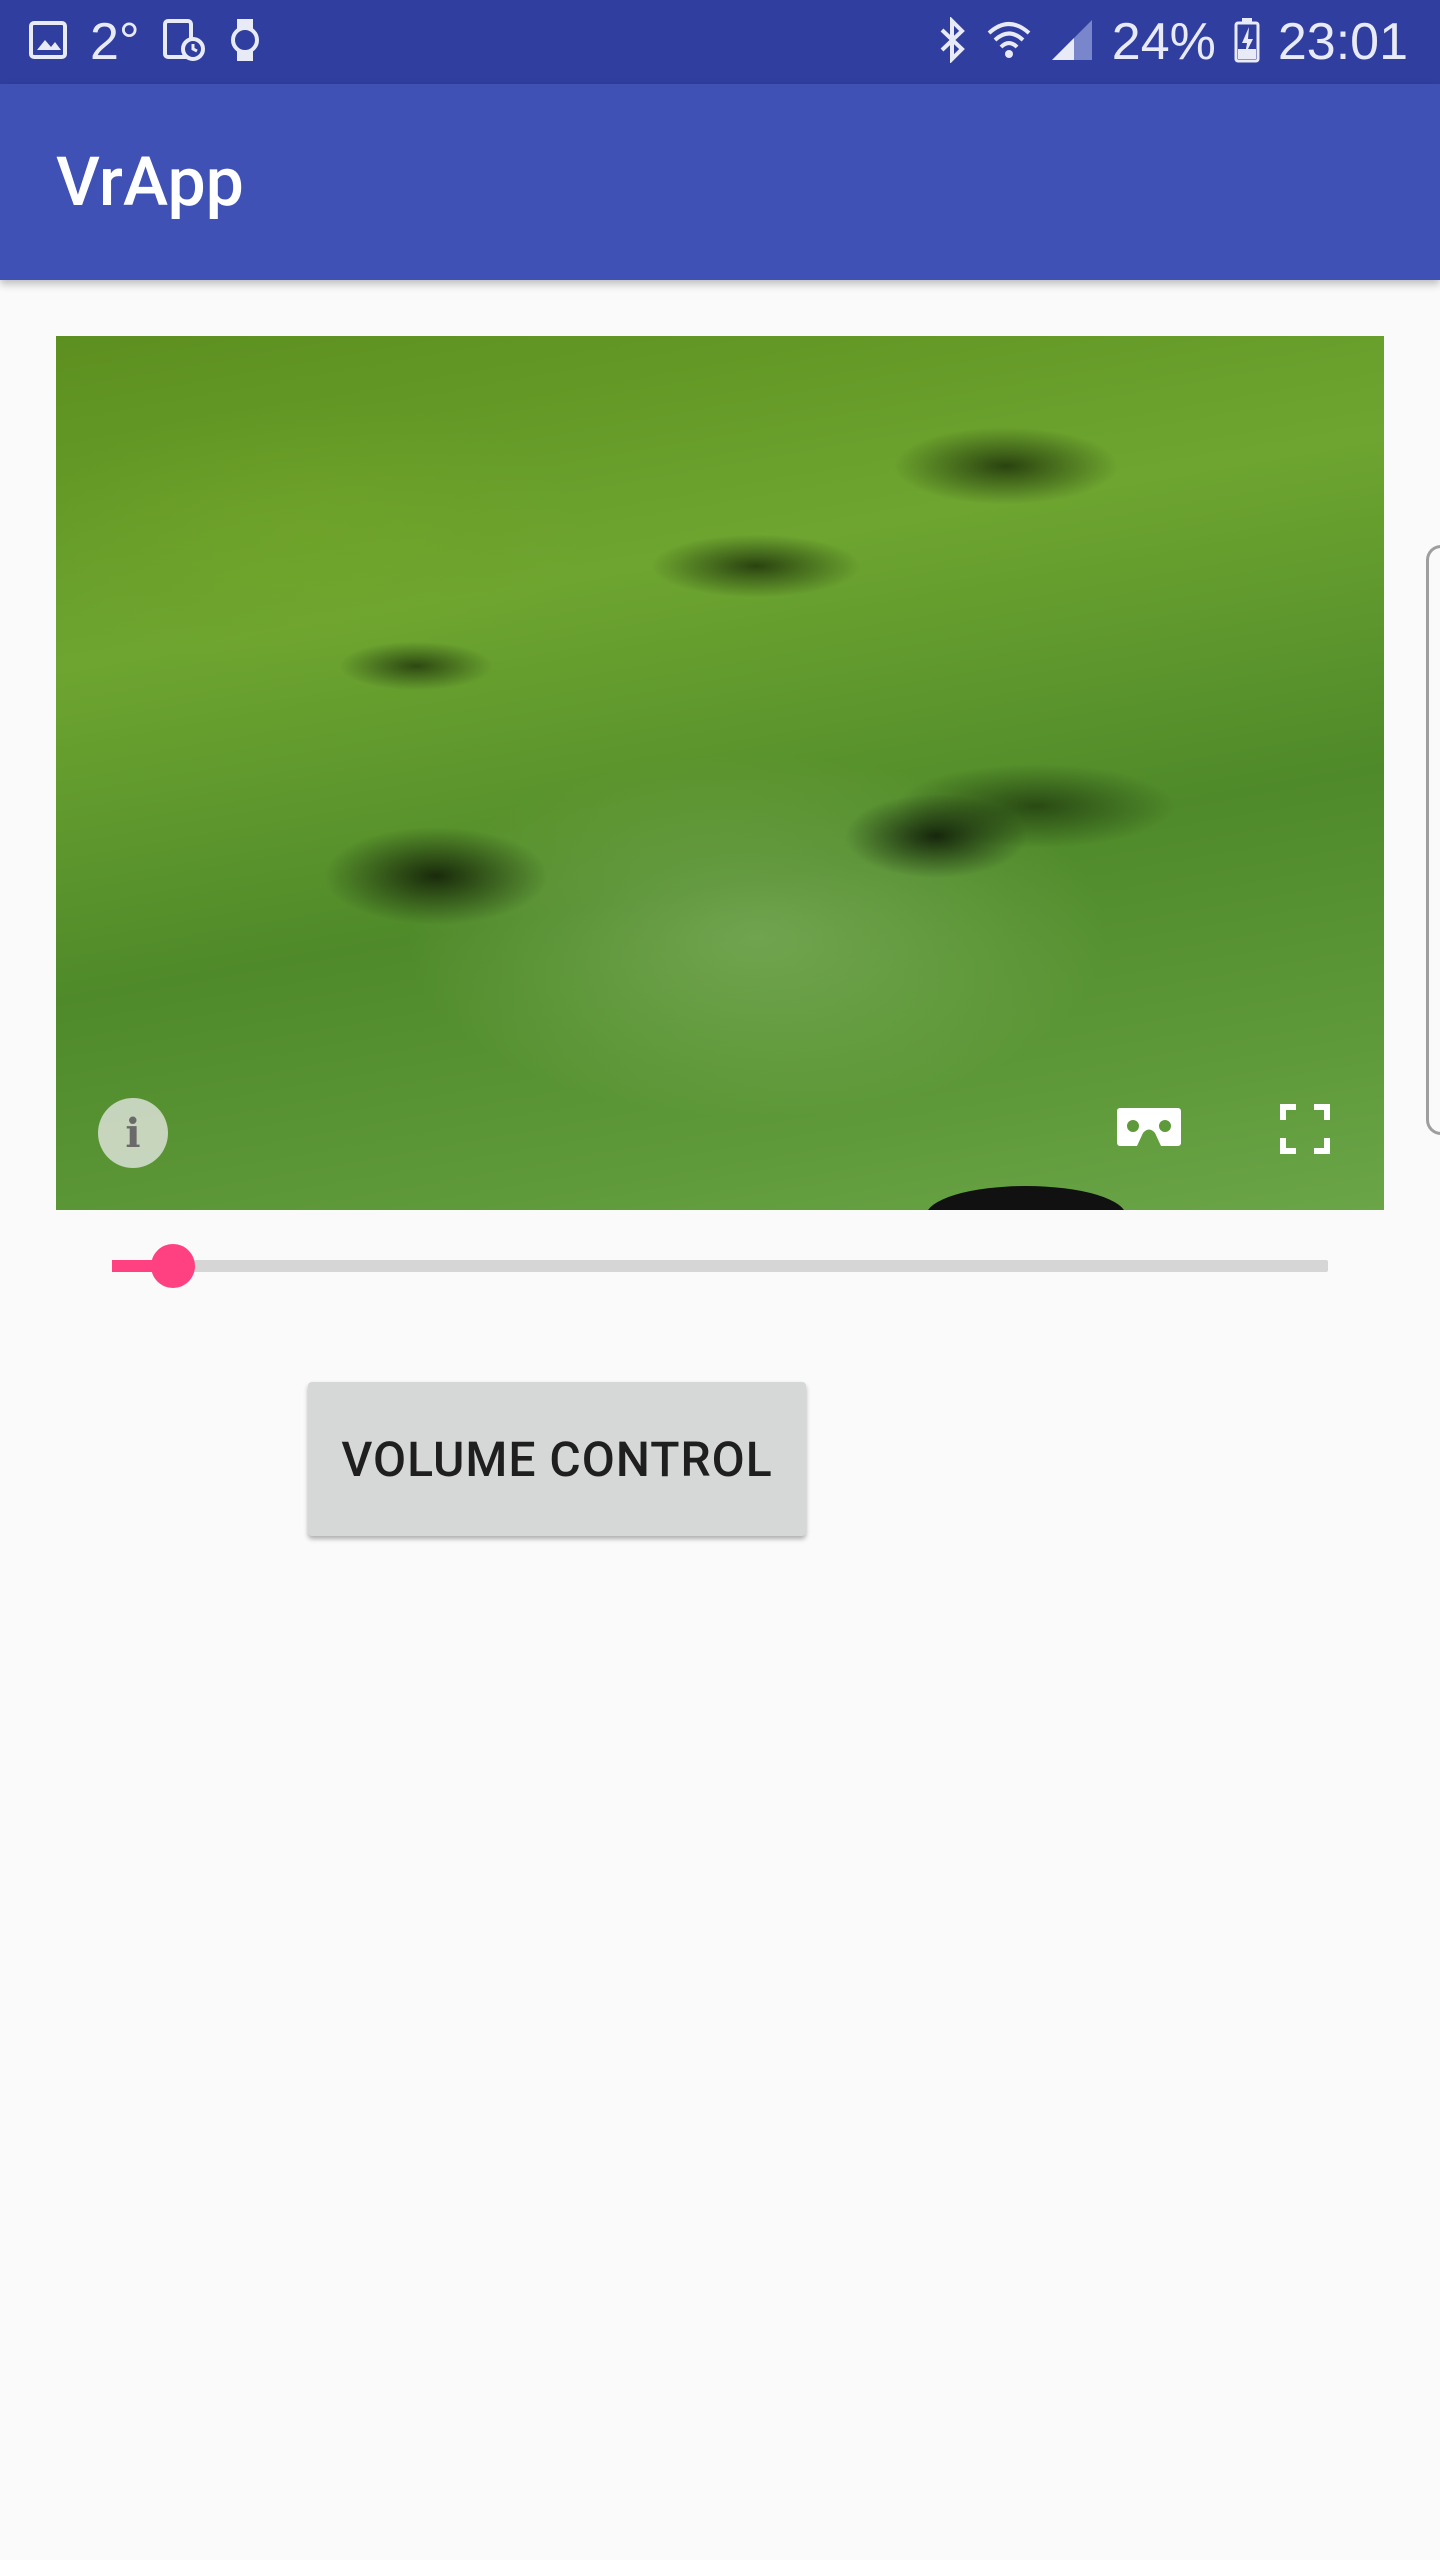 The image size is (1440, 2560). I want to click on battery-charging-icon, so click(1247, 42).